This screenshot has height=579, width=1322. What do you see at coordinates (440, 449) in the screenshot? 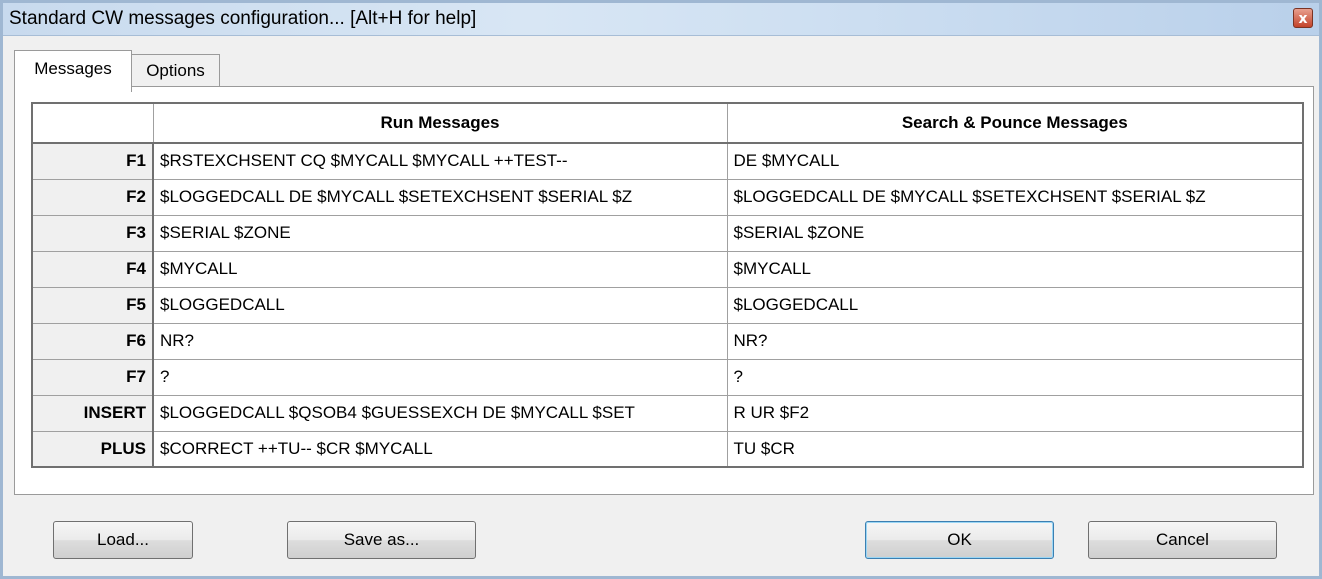
I see `run-message-cell: $CORRECT ++TU-- $CR $MYCALL` at bounding box center [440, 449].